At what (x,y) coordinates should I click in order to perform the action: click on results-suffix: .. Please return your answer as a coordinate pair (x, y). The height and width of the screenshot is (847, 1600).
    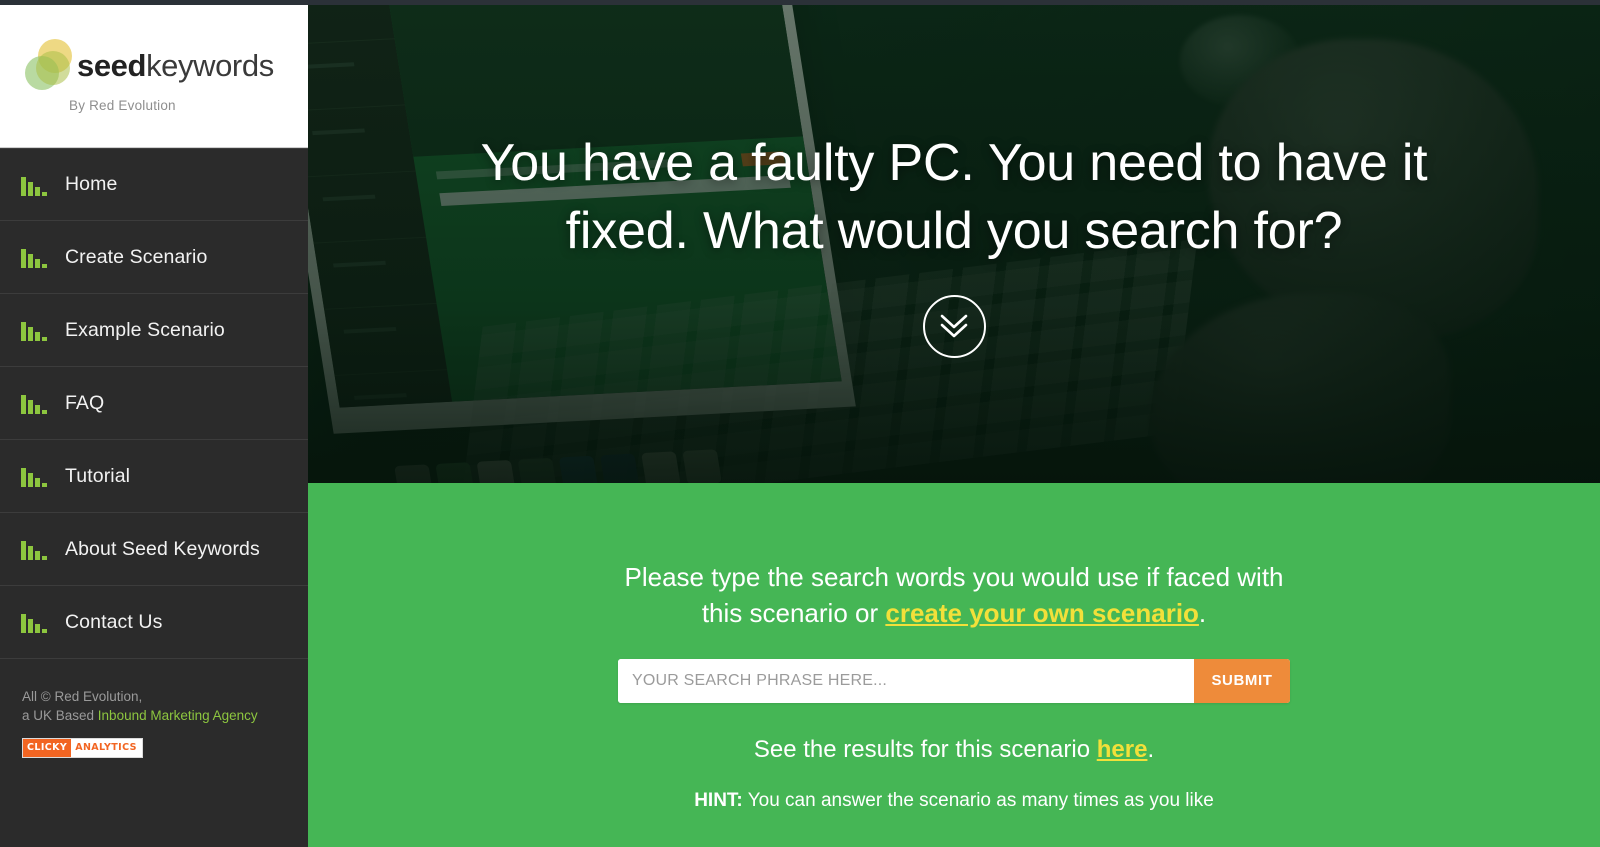
    Looking at the image, I should click on (1151, 749).